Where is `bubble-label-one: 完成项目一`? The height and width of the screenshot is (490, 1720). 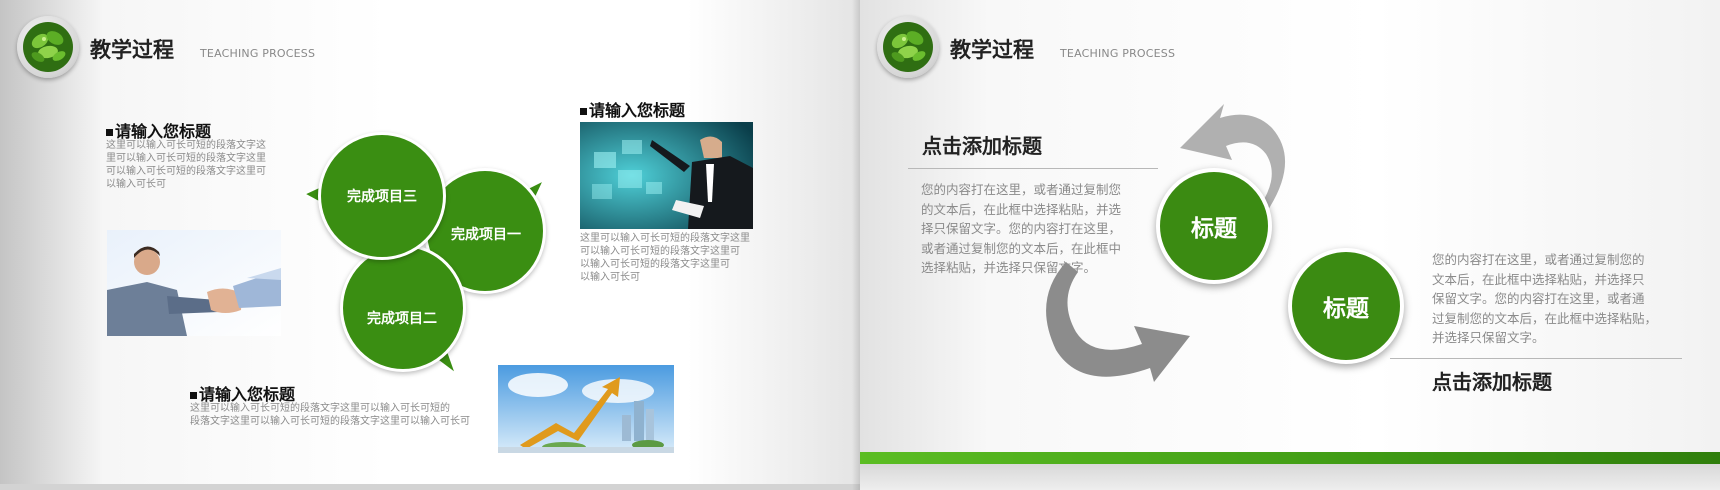
bubble-label-one: 完成项目一 is located at coordinates (486, 235).